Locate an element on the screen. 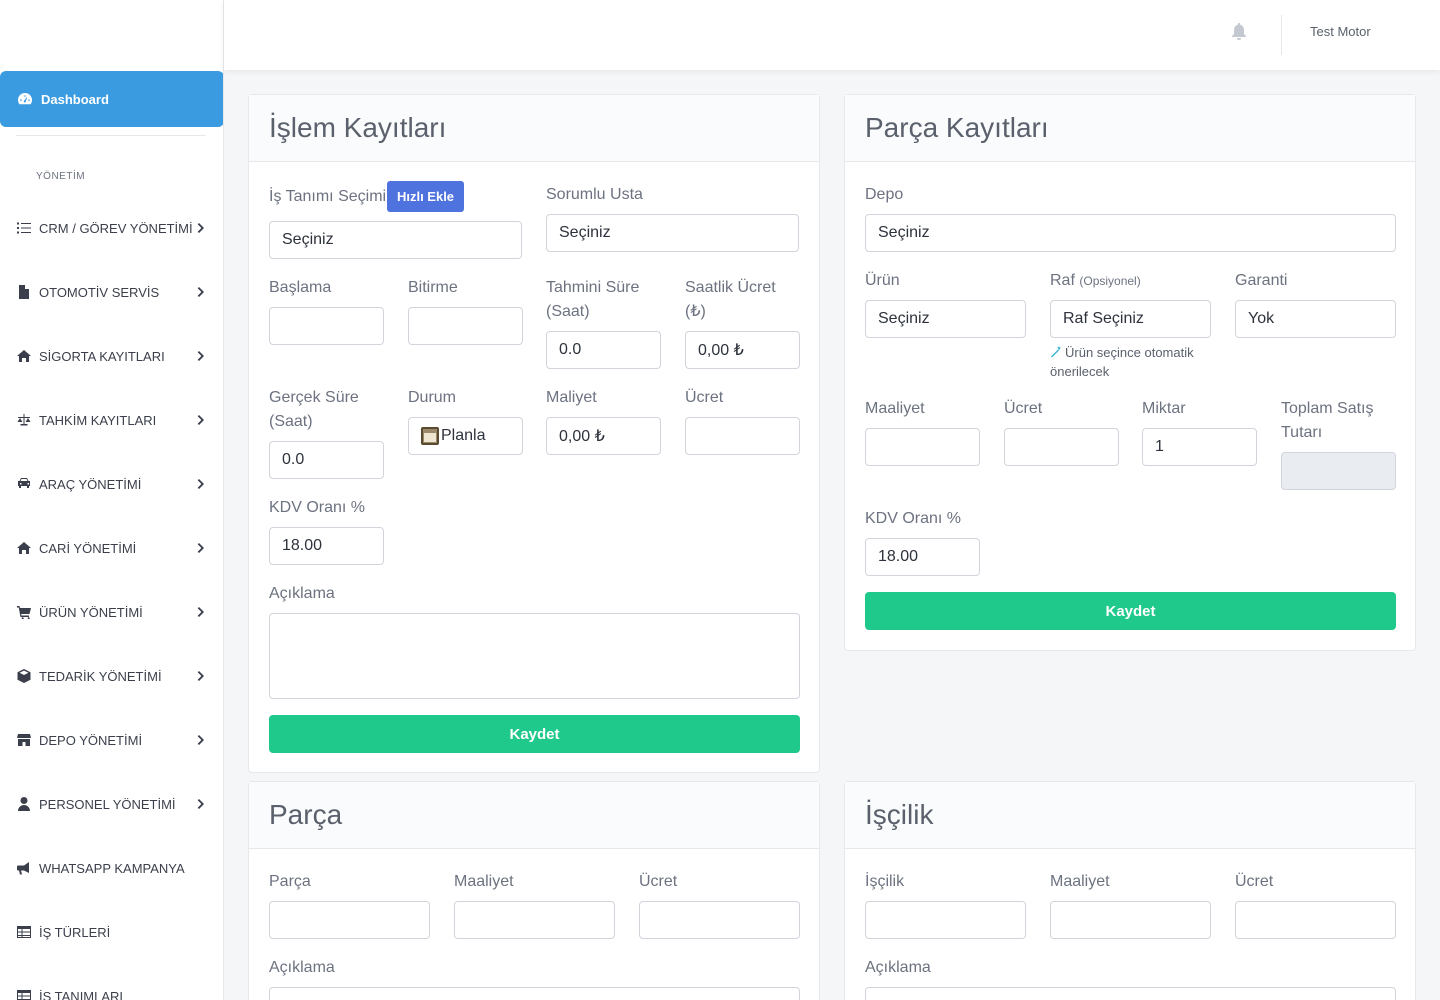  sidebar-item-dashboard-label: Dashboard is located at coordinates (75, 99).